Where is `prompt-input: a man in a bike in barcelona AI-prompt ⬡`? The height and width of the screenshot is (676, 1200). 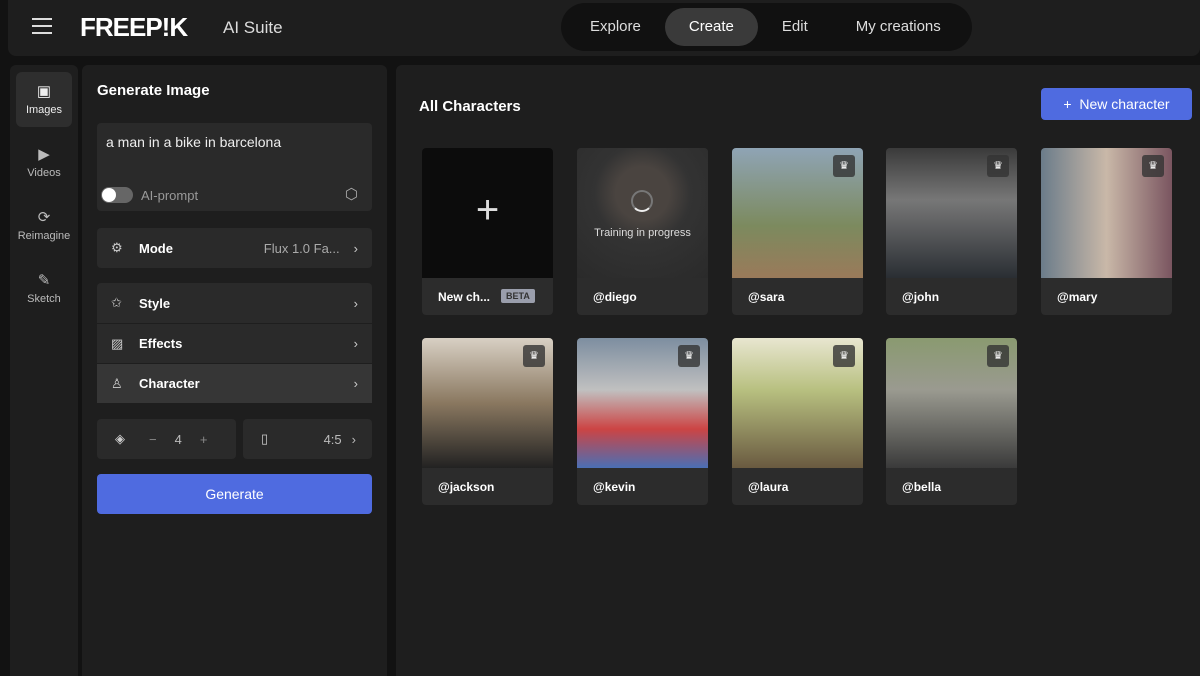
prompt-input: a man in a bike in barcelona AI-prompt ⬡ is located at coordinates (234, 167).